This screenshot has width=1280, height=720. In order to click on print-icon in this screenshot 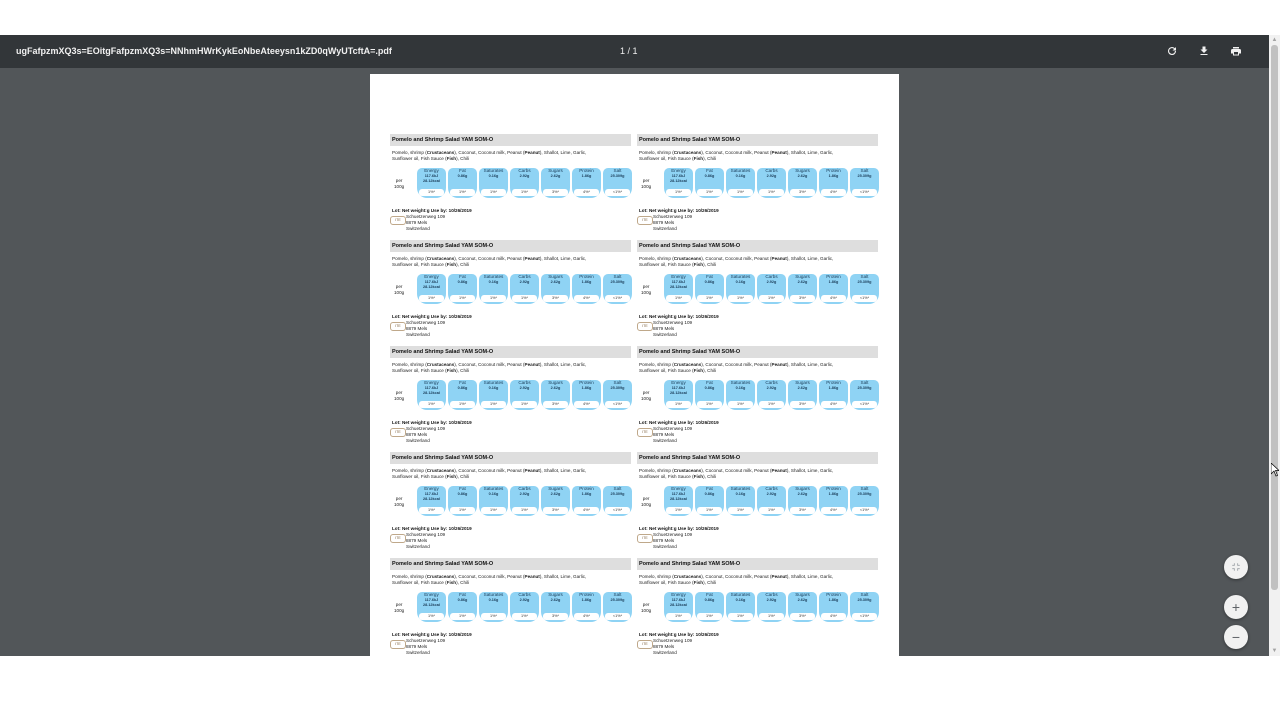, I will do `click(1236, 51)`.